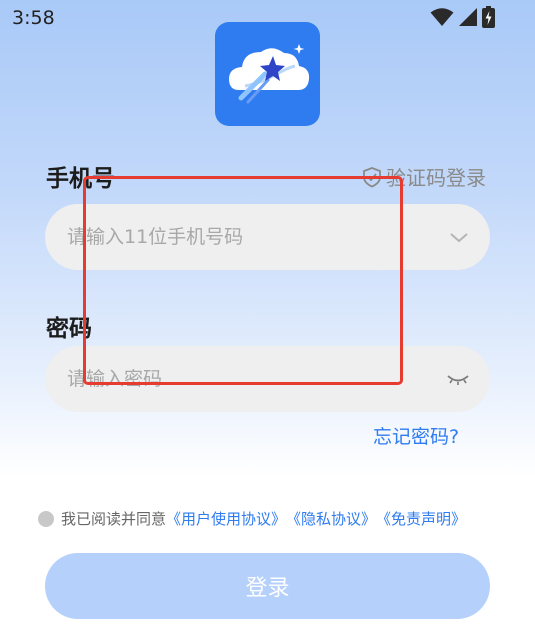 The height and width of the screenshot is (644, 535). What do you see at coordinates (372, 176) in the screenshot?
I see `shield-icon` at bounding box center [372, 176].